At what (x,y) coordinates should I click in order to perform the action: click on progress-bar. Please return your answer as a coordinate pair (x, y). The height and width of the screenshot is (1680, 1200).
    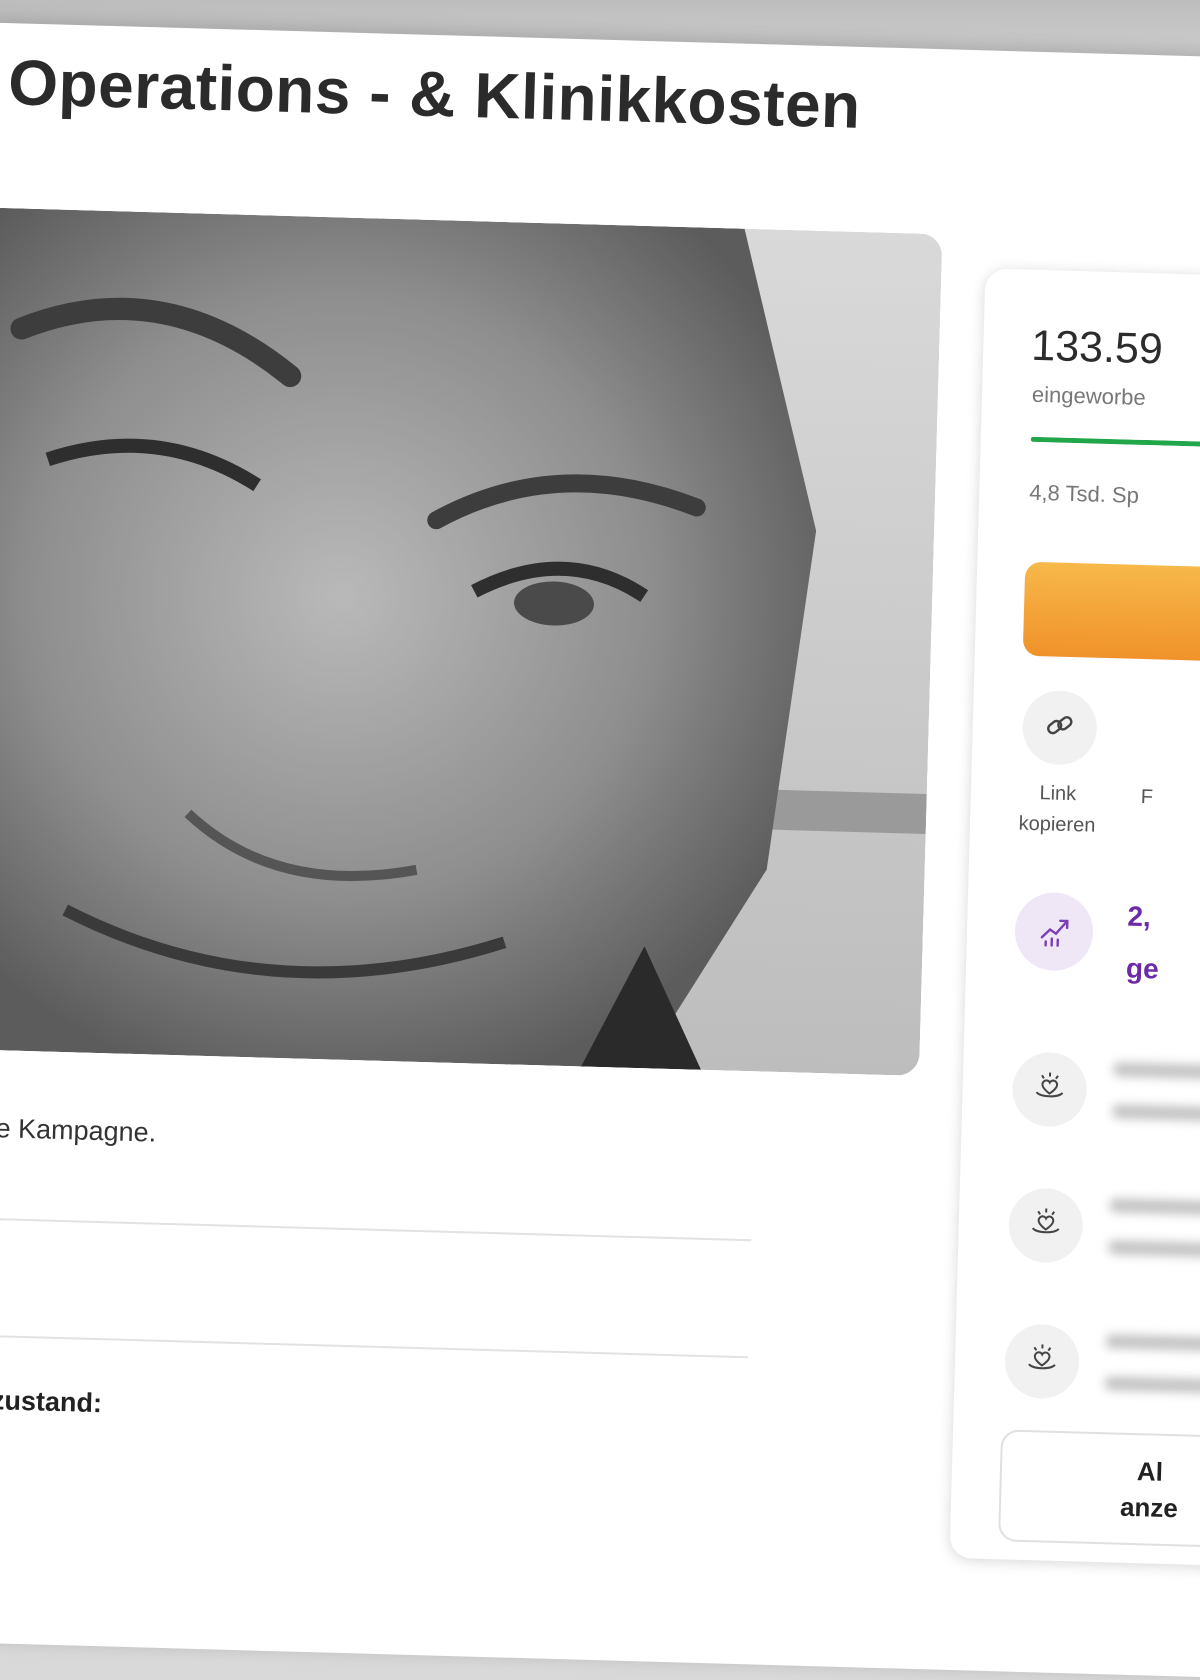
    Looking at the image, I should click on (1115, 443).